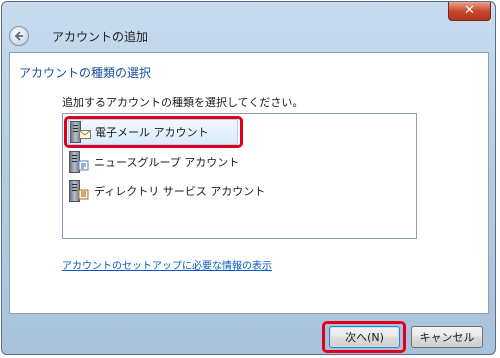  Describe the element at coordinates (167, 162) in the screenshot. I see `list-item-label: ニュースグループ アカウント` at that location.